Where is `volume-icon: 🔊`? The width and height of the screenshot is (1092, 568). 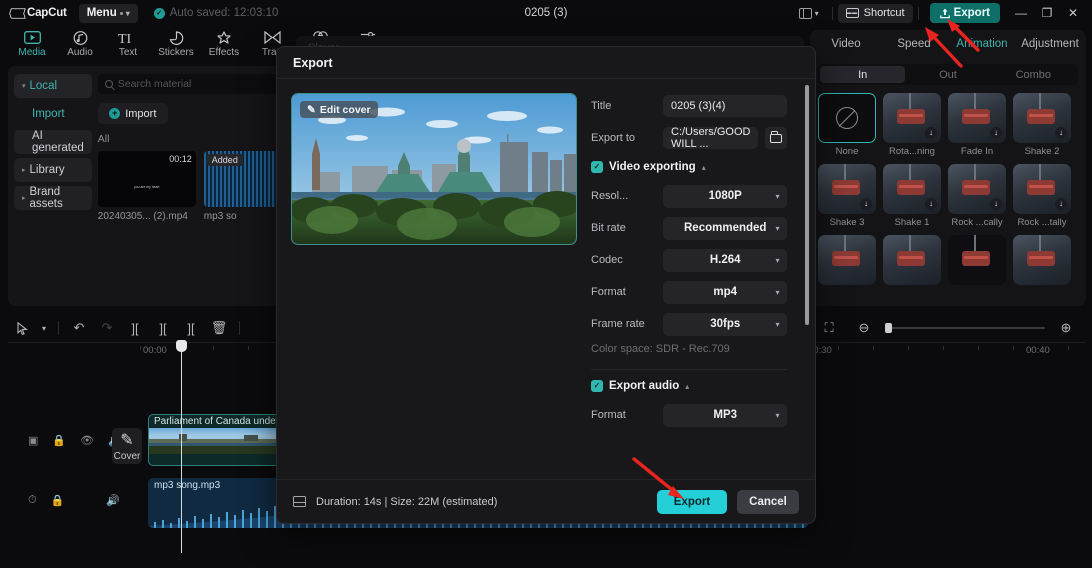
volume-icon: 🔊 is located at coordinates (113, 500).